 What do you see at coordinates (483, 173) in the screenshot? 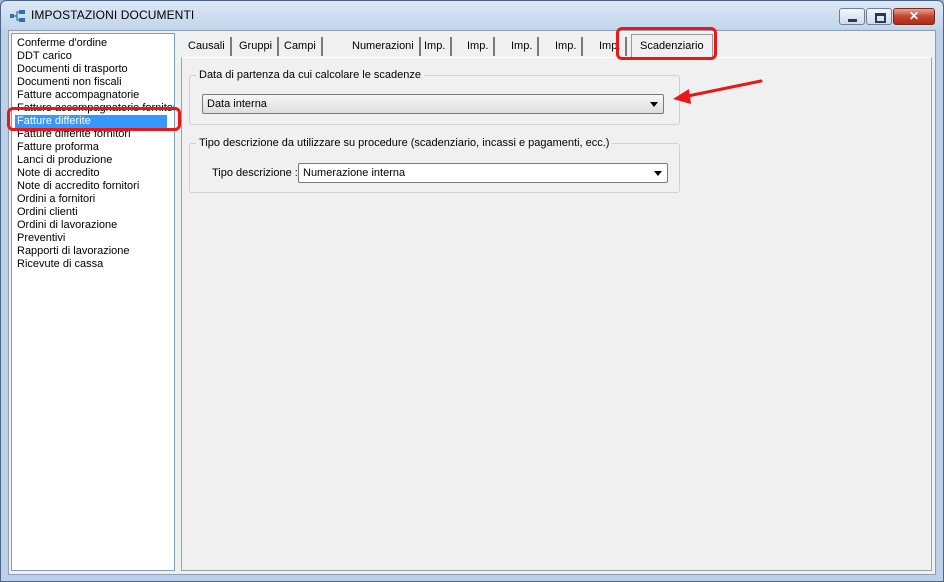
I see `tipo-descrizione-select: Numerazione interna` at bounding box center [483, 173].